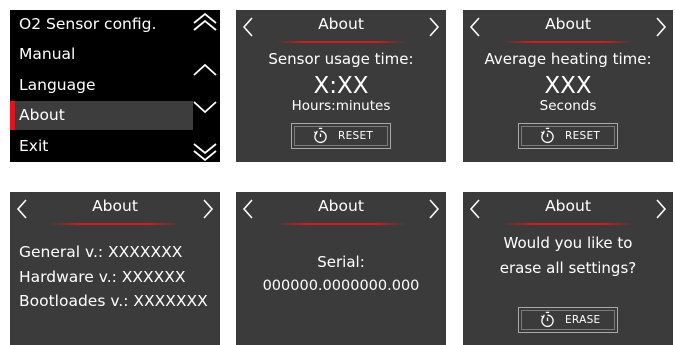 This screenshot has height=345, width=675. What do you see at coordinates (205, 107) in the screenshot?
I see `chevron-down-icon` at bounding box center [205, 107].